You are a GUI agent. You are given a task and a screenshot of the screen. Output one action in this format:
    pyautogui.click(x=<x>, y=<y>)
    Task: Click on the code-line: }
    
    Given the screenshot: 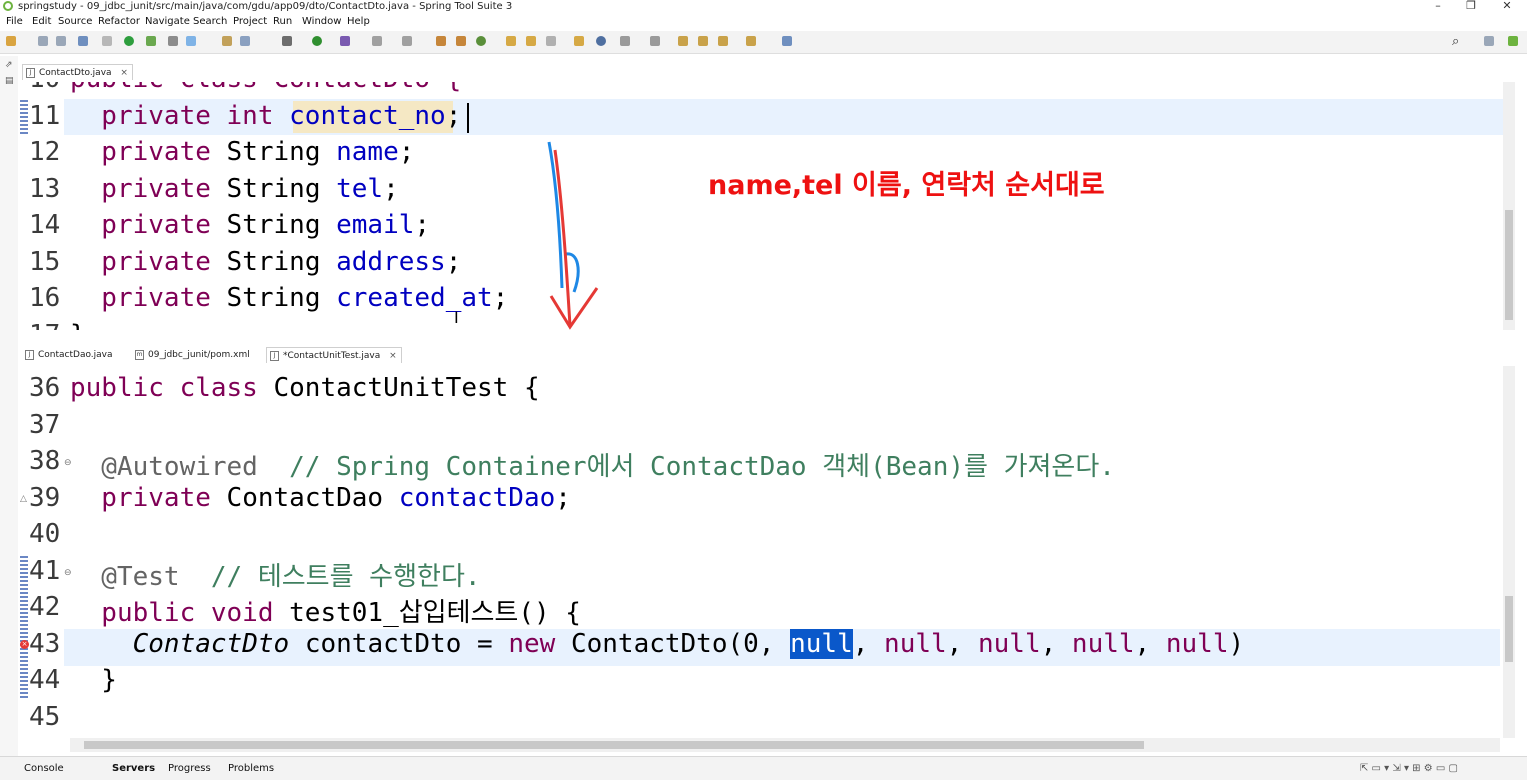 What is the action you would take?
    pyautogui.click(x=93, y=680)
    